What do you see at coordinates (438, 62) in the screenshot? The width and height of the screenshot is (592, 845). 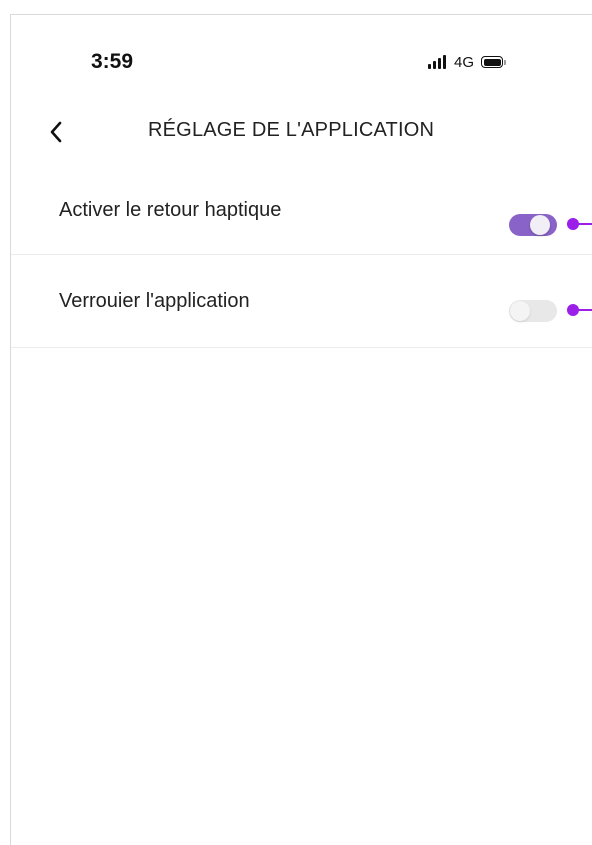 I see `signal-bars-icon` at bounding box center [438, 62].